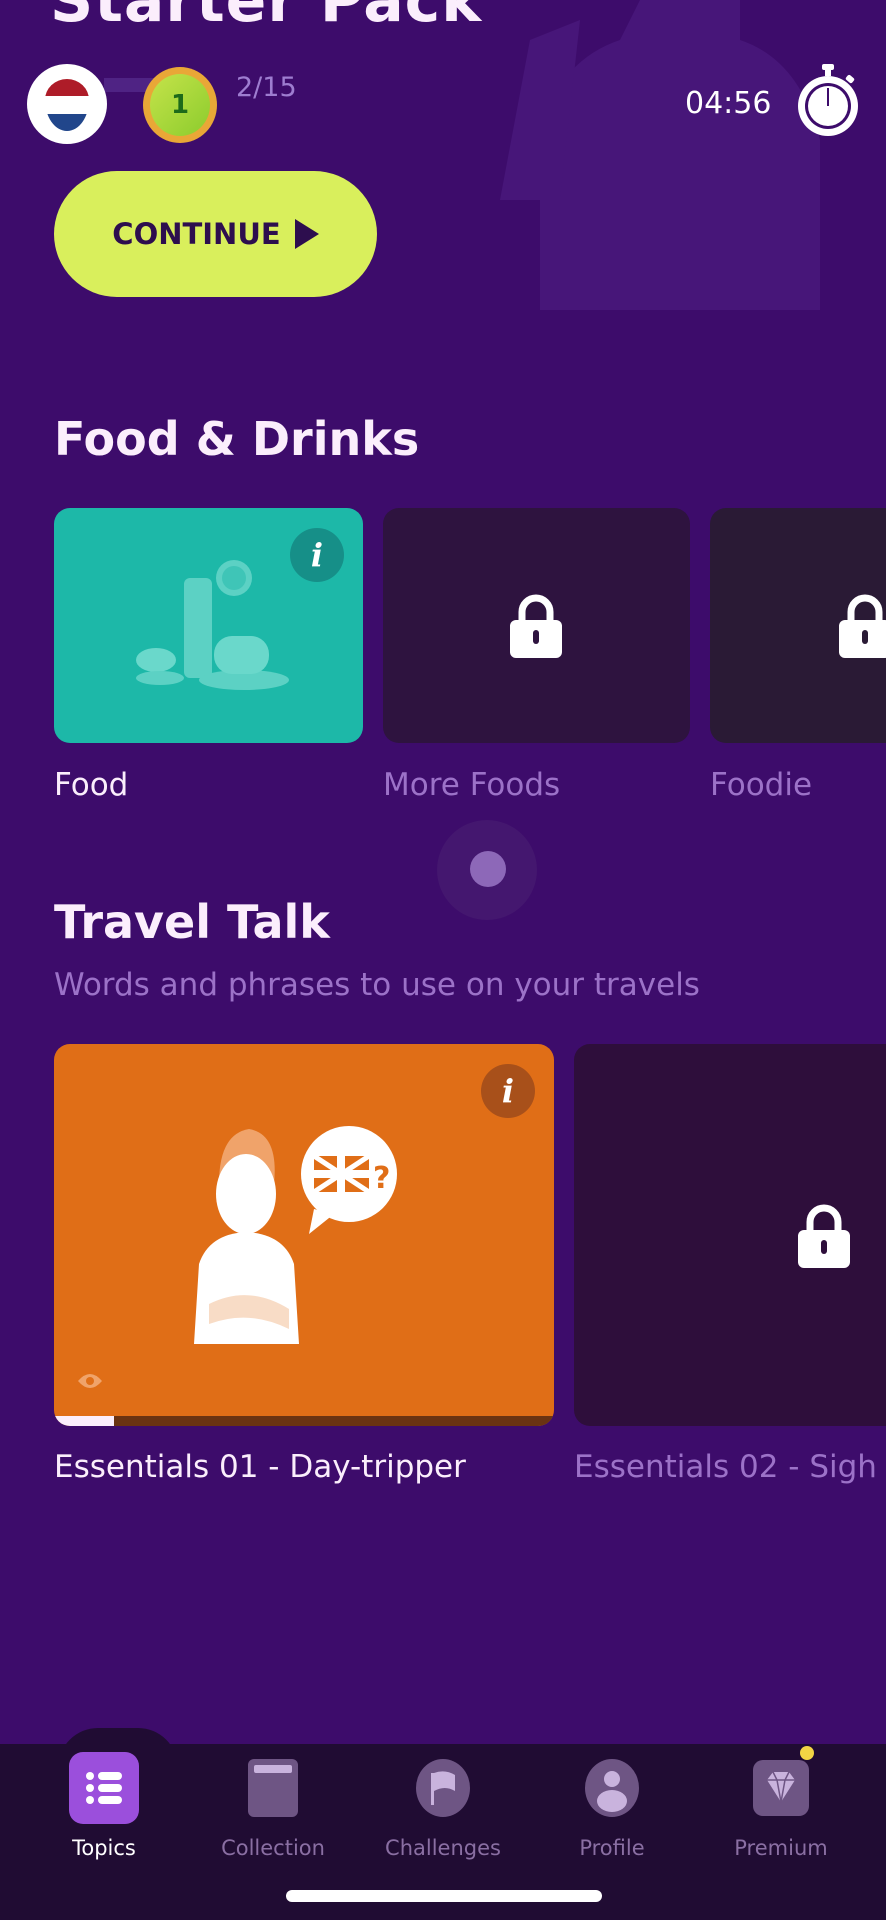 The height and width of the screenshot is (1920, 886). Describe the element at coordinates (84, 1421) in the screenshot. I see `lesson-progress-fill` at that location.